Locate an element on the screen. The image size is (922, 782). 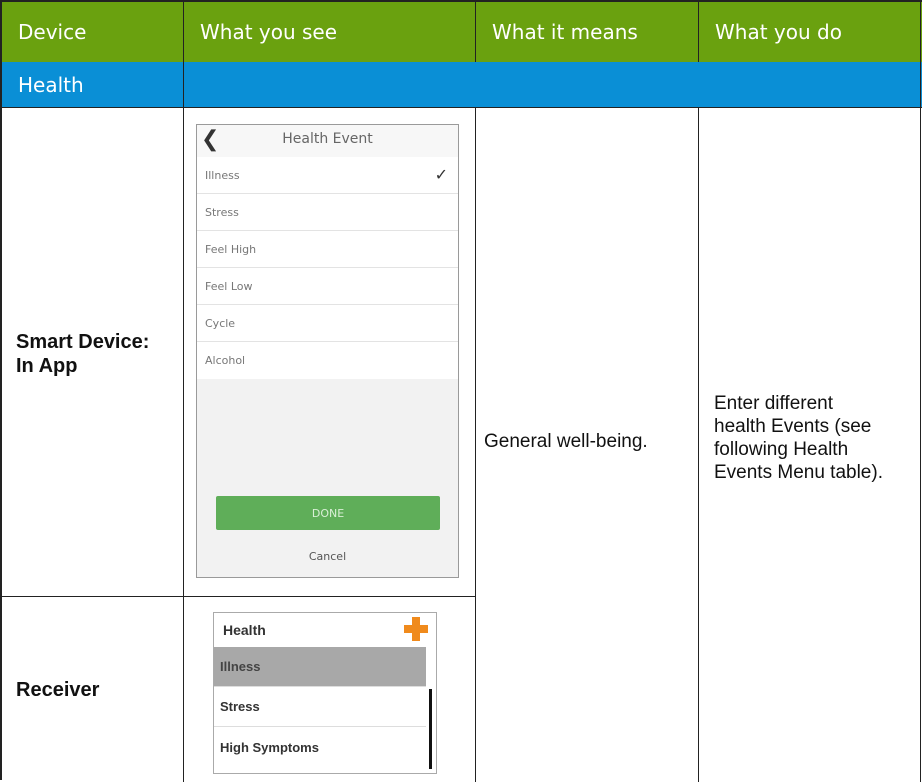
receiver-health-screen: Health Illness Stress High Symptoms is located at coordinates (325, 693).